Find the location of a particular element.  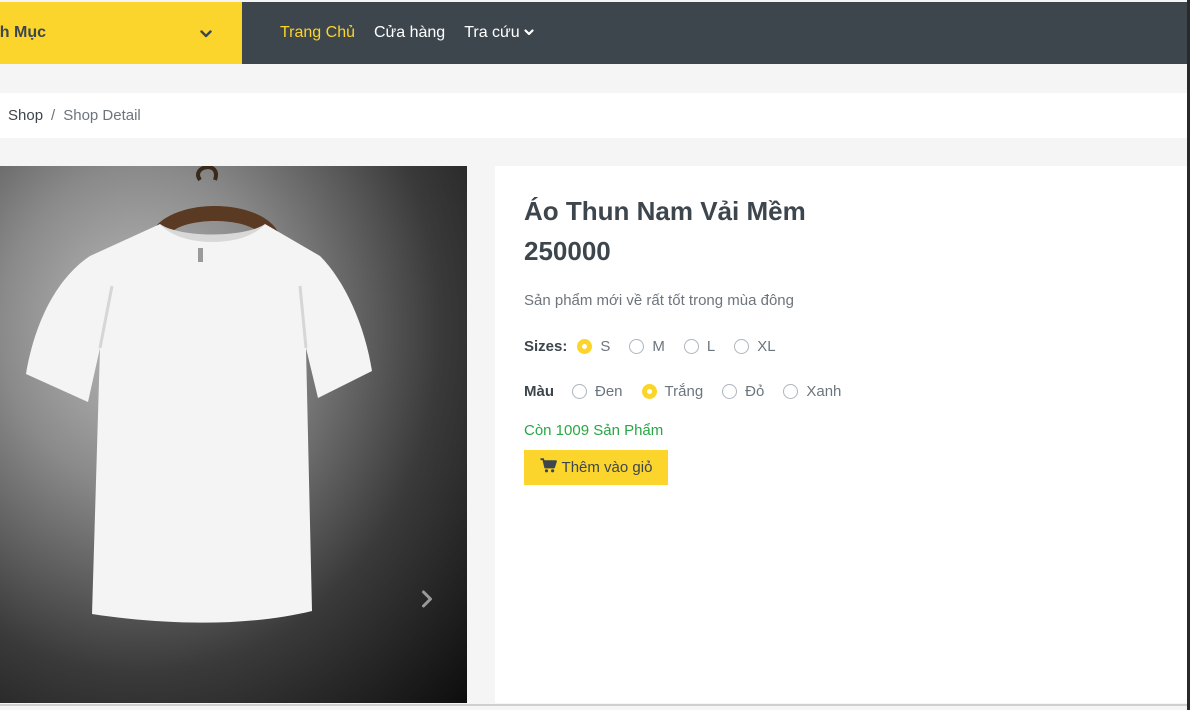

nav-link-label: Trang Chủ is located at coordinates (317, 32).